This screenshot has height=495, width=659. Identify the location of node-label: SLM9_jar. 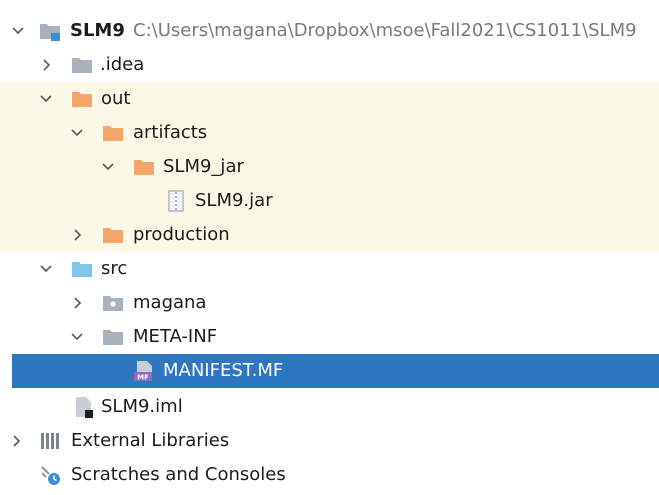
(203, 166).